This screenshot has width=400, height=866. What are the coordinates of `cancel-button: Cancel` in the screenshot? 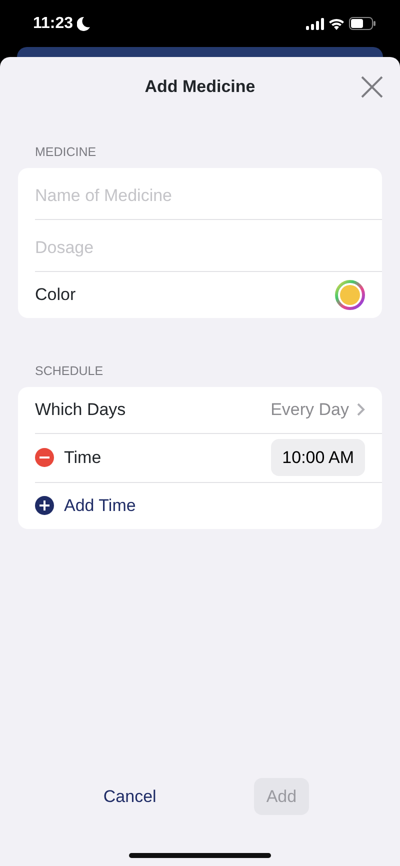 It's located at (129, 796).